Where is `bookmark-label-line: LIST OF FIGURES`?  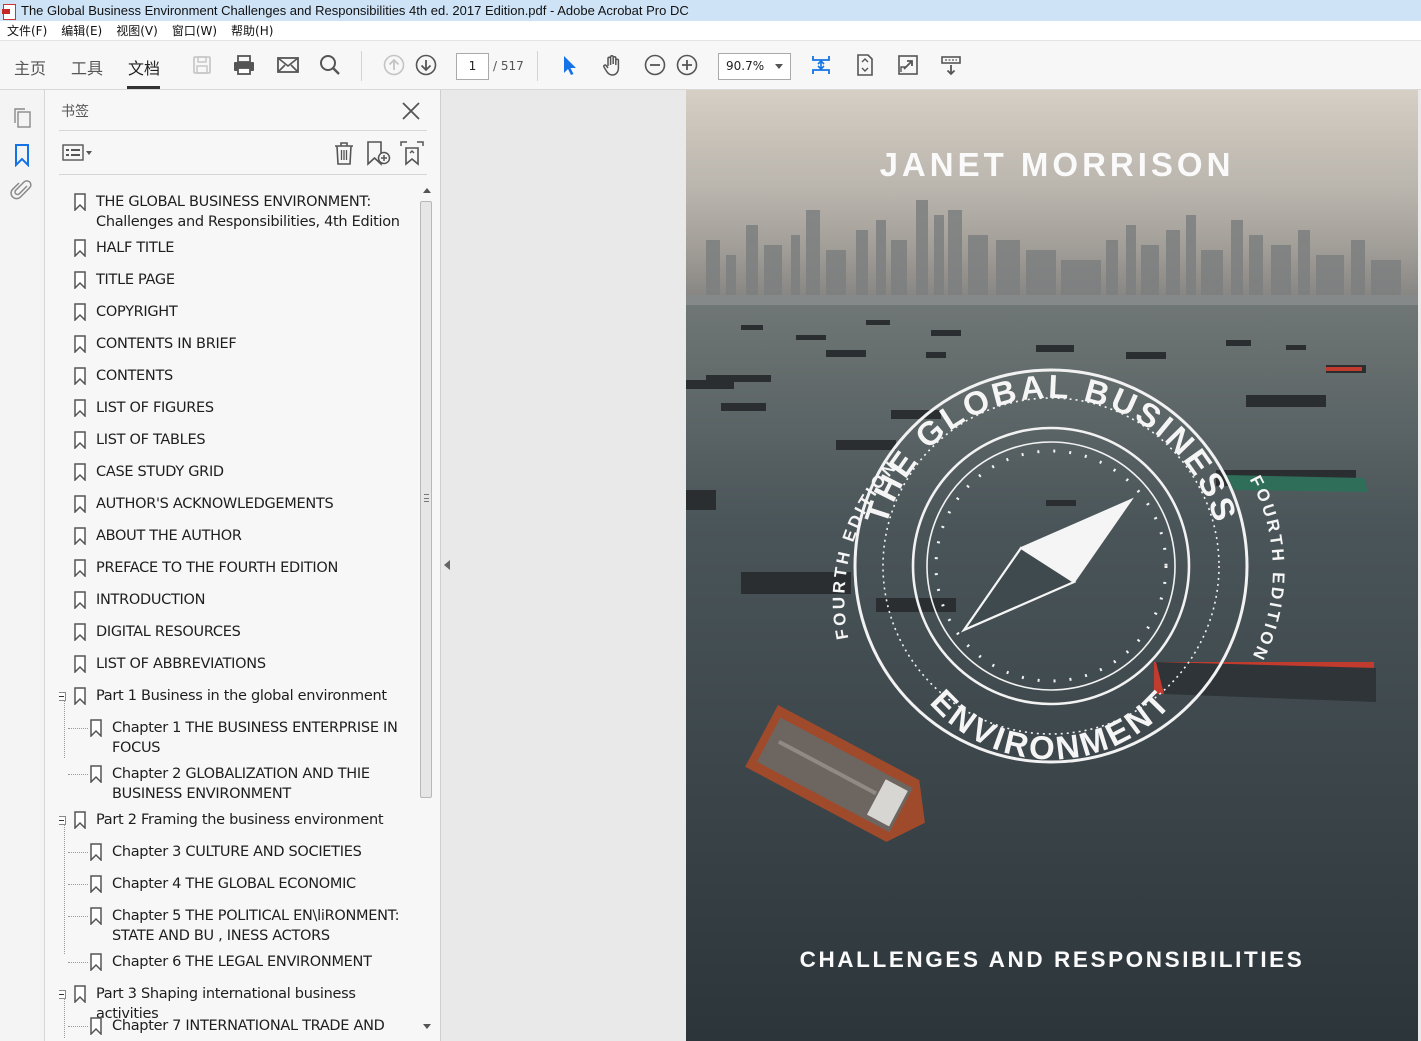
bookmark-label-line: LIST OF FIGURES is located at coordinates (155, 408).